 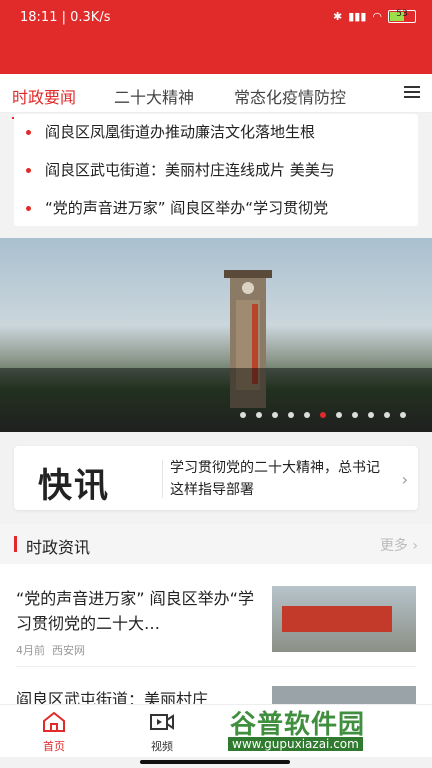 I want to click on video-icon, so click(x=162, y=722).